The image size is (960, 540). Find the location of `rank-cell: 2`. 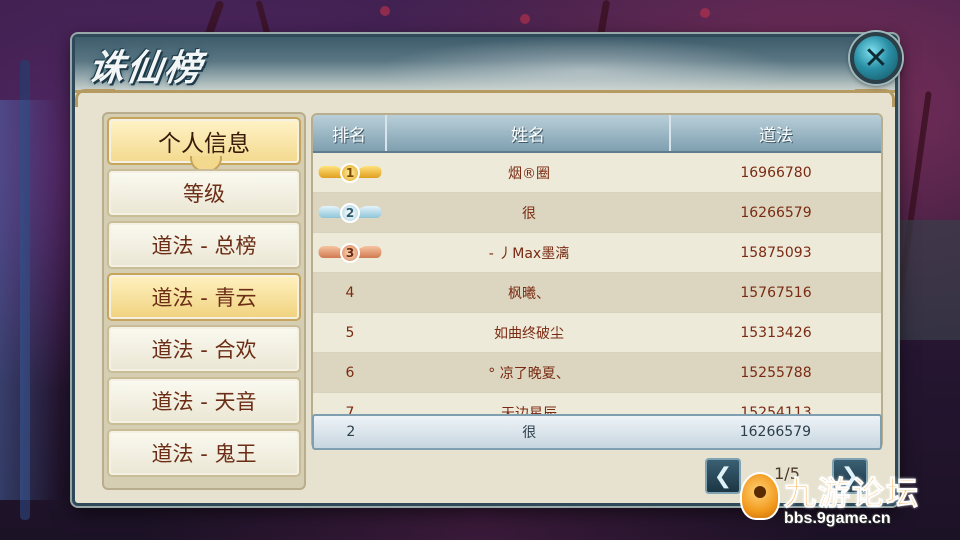

rank-cell: 2 is located at coordinates (350, 212).